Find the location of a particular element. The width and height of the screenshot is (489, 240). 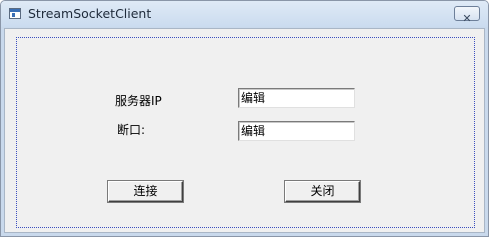

title-bar: StreamSocketClient ✕ is located at coordinates (244, 14).